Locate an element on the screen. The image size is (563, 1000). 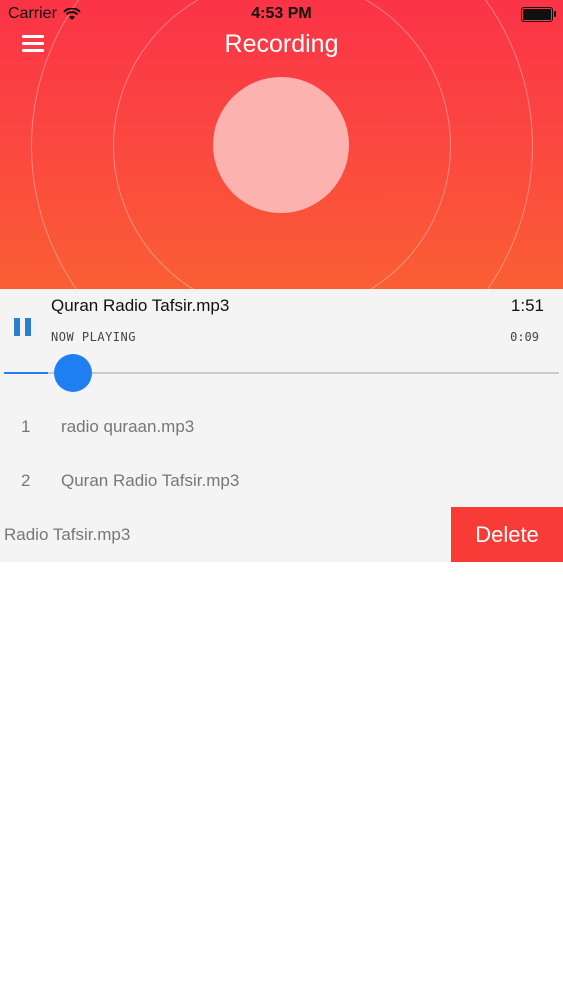
delete-button: Delete is located at coordinates (507, 534).